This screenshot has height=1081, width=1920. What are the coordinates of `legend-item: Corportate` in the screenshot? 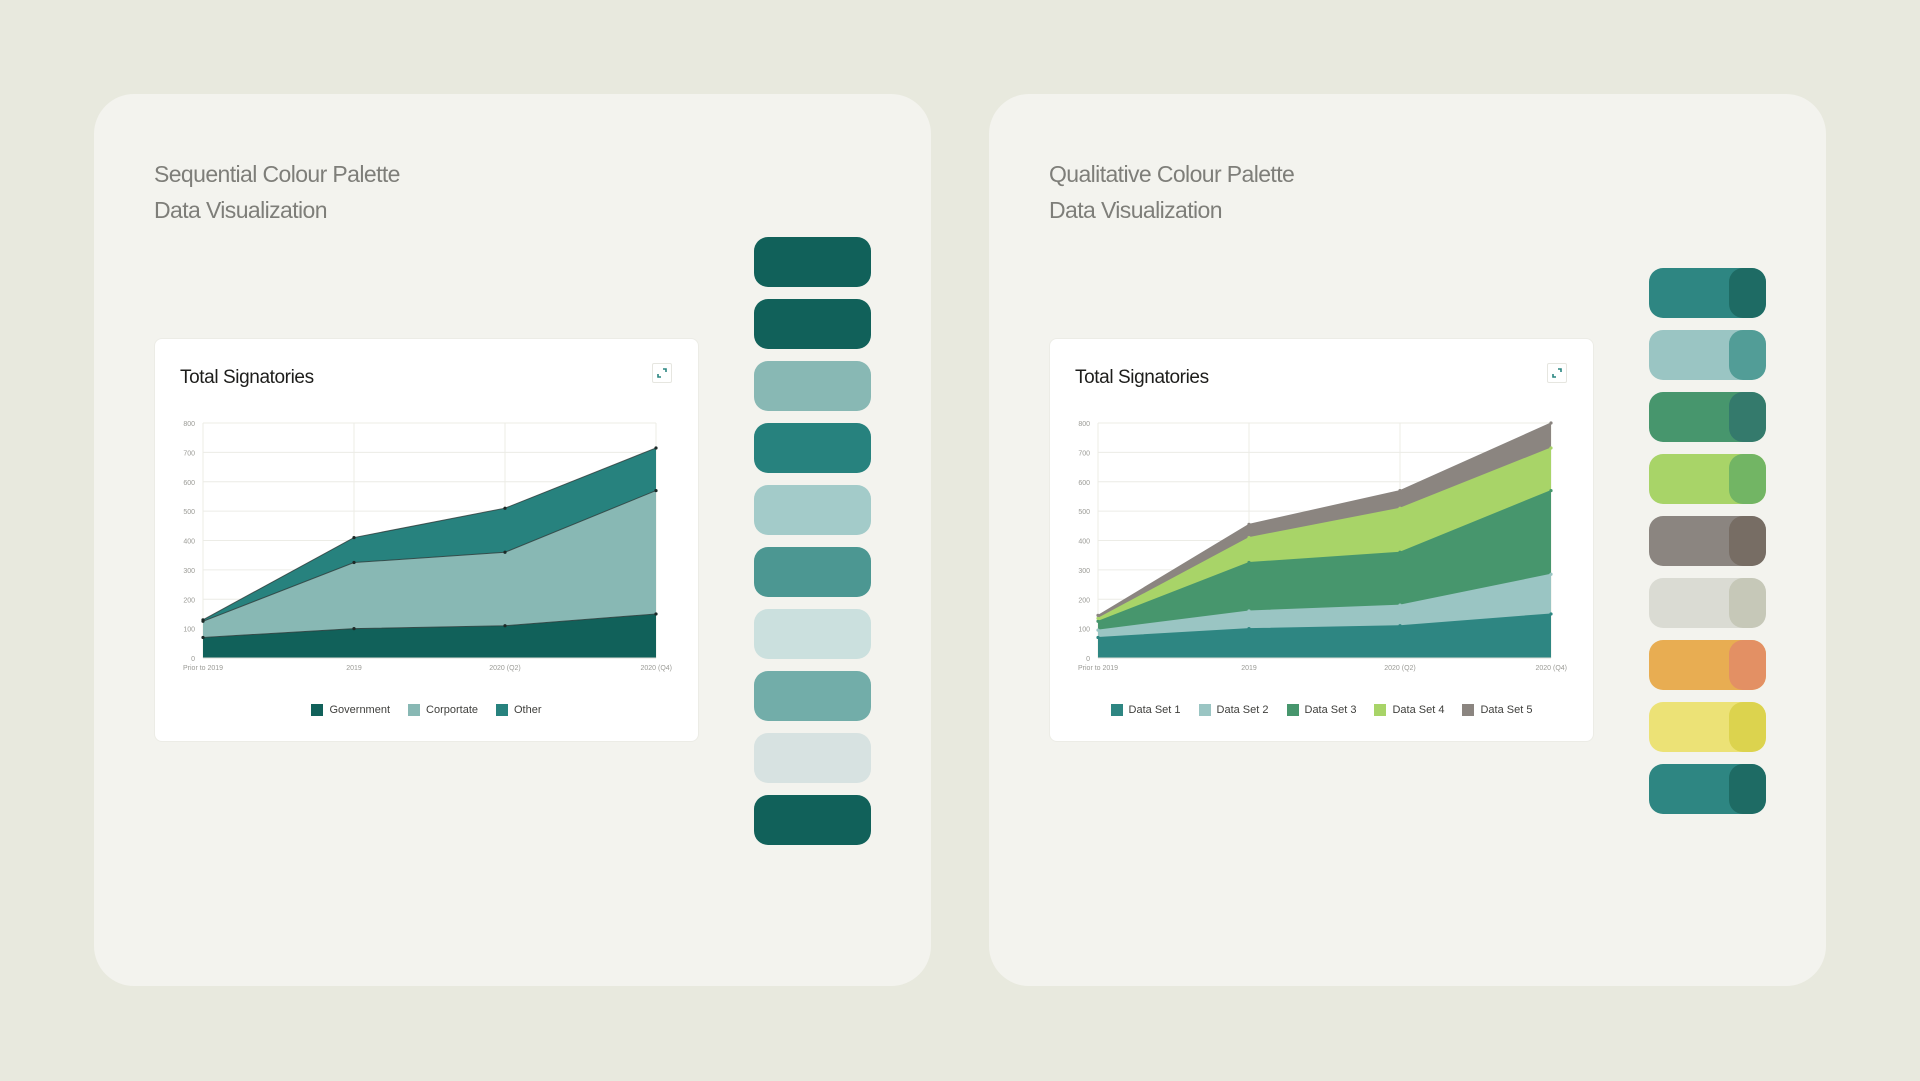 It's located at (443, 710).